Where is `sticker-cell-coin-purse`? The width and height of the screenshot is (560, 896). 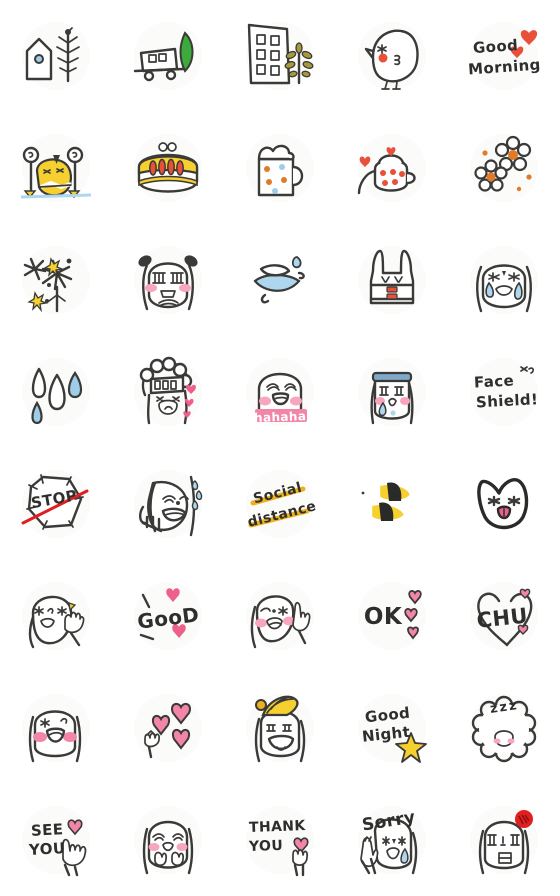
sticker-cell-coin-purse is located at coordinates (168, 168).